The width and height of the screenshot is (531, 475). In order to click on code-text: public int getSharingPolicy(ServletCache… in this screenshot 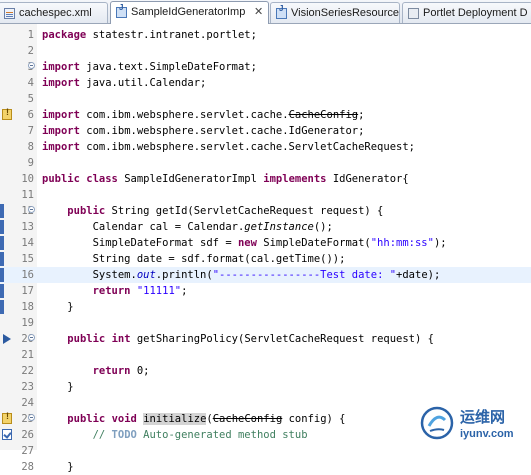, I will do `click(250, 339)`.